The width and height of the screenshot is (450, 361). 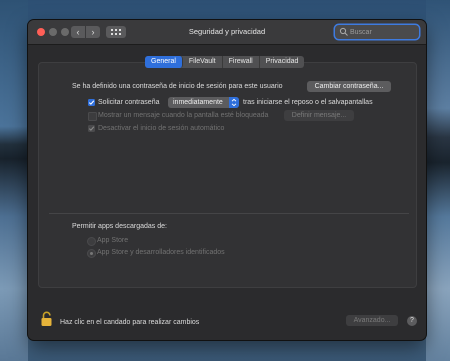 I want to click on radio-app-store-label: App Store, so click(x=113, y=240).